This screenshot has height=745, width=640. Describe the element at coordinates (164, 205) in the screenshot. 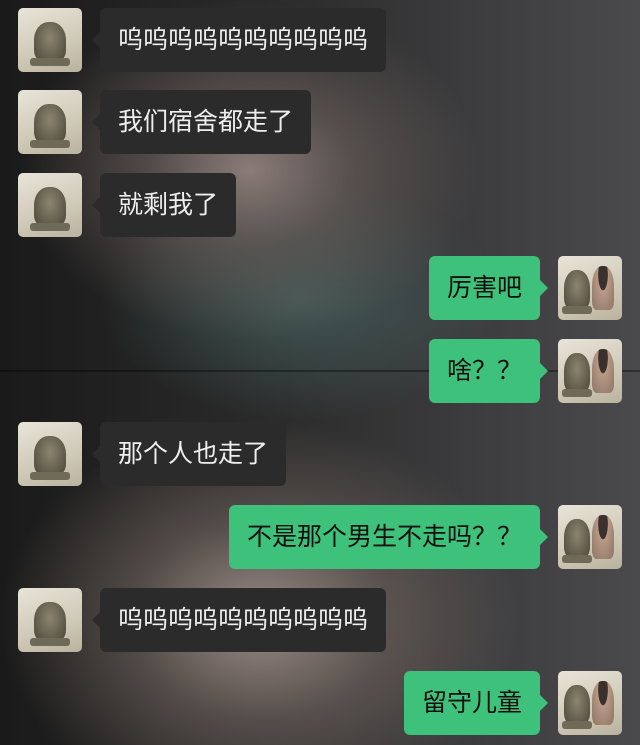

I see `message-bubble-received: 就剩我了` at that location.